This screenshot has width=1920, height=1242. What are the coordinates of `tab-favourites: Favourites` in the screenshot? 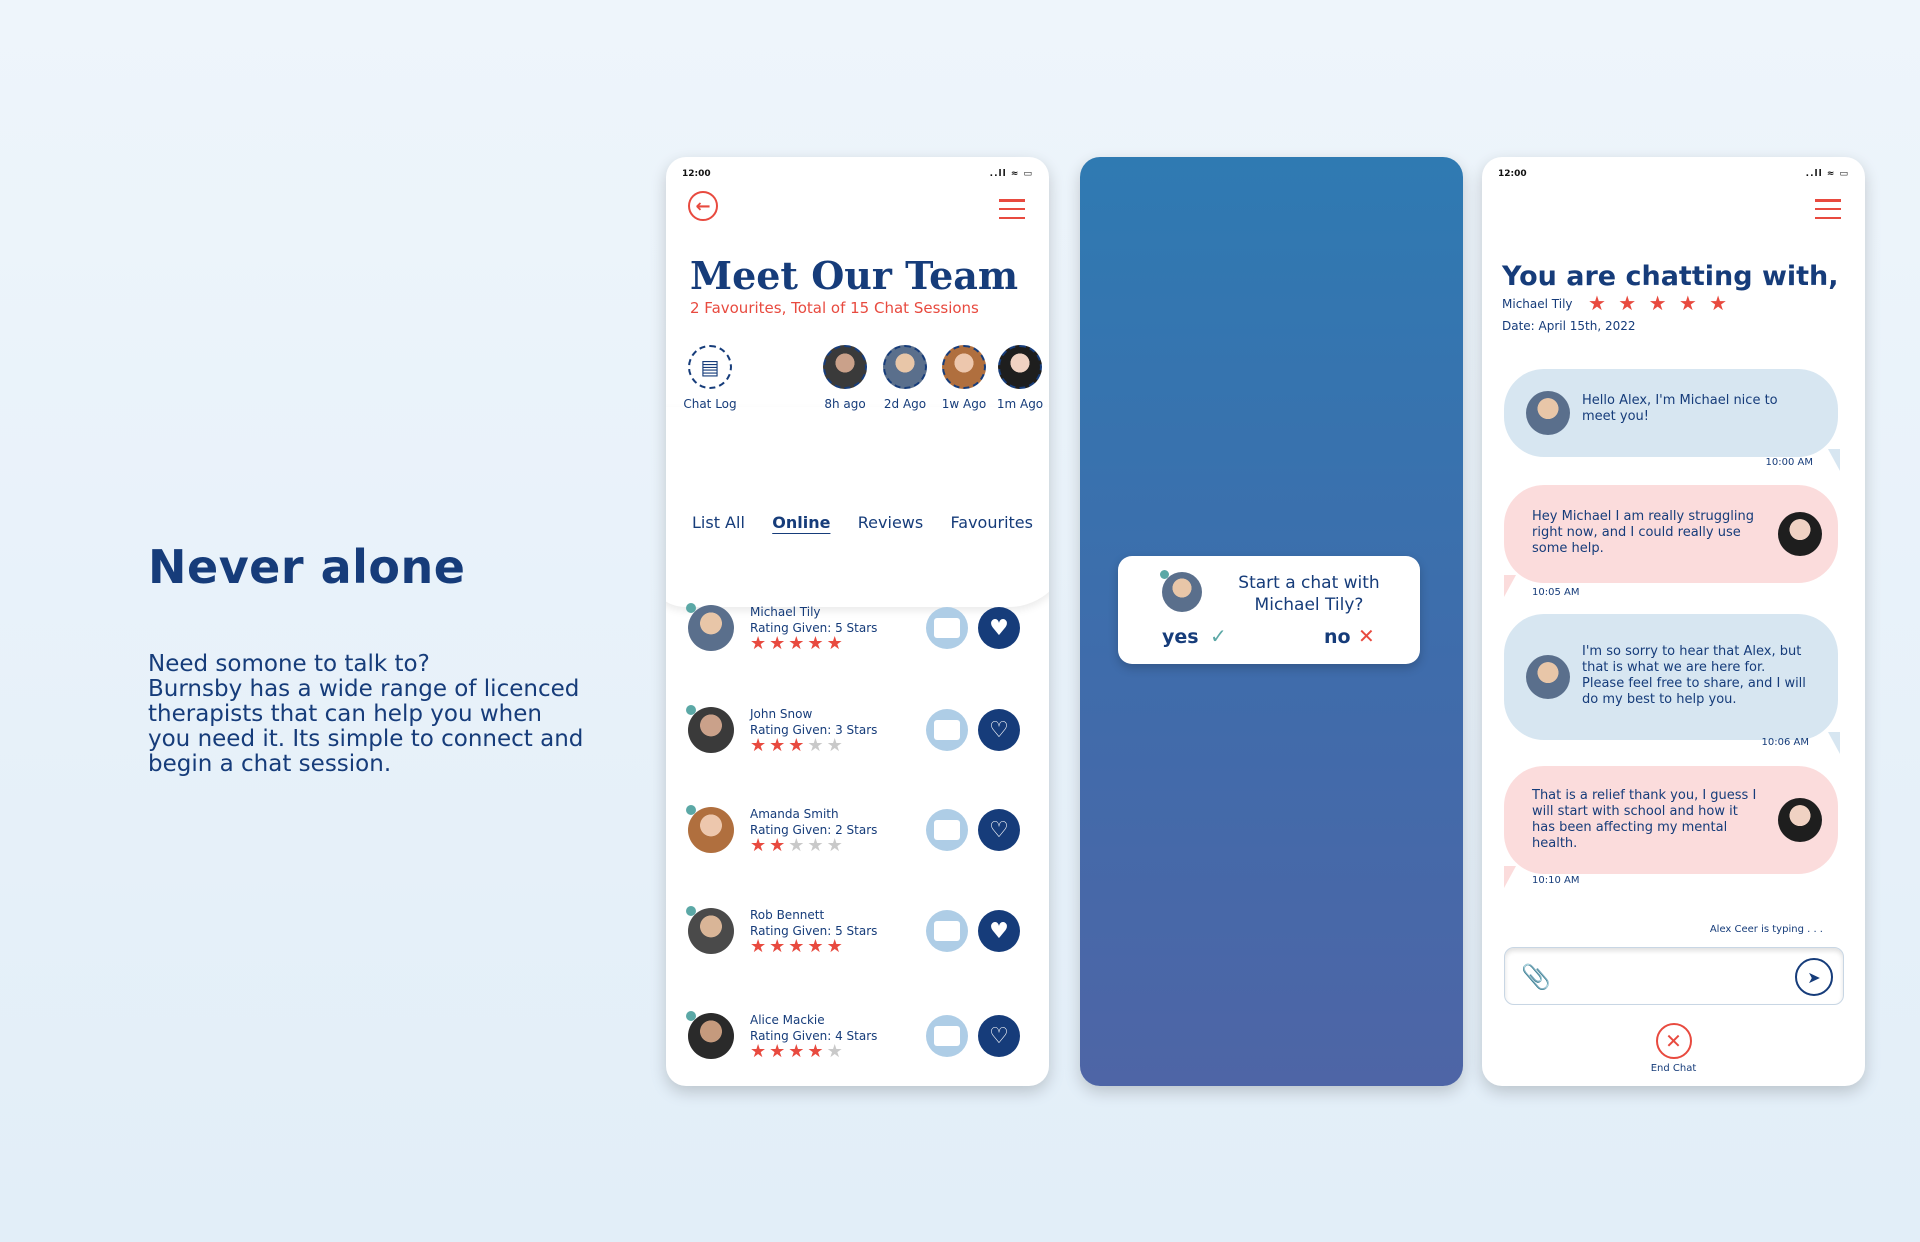 It's located at (992, 522).